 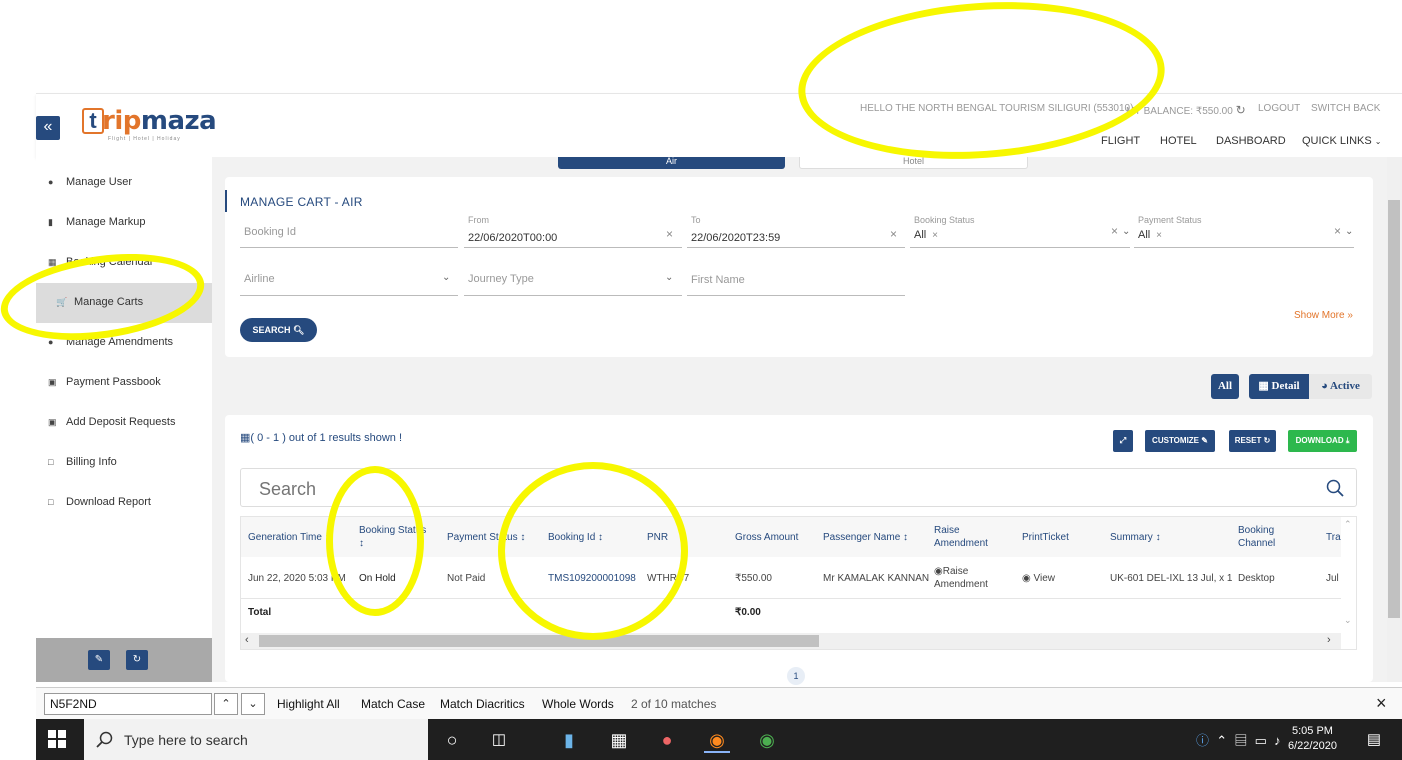 I want to click on expand-icon: ⤢, so click(x=1123, y=441).